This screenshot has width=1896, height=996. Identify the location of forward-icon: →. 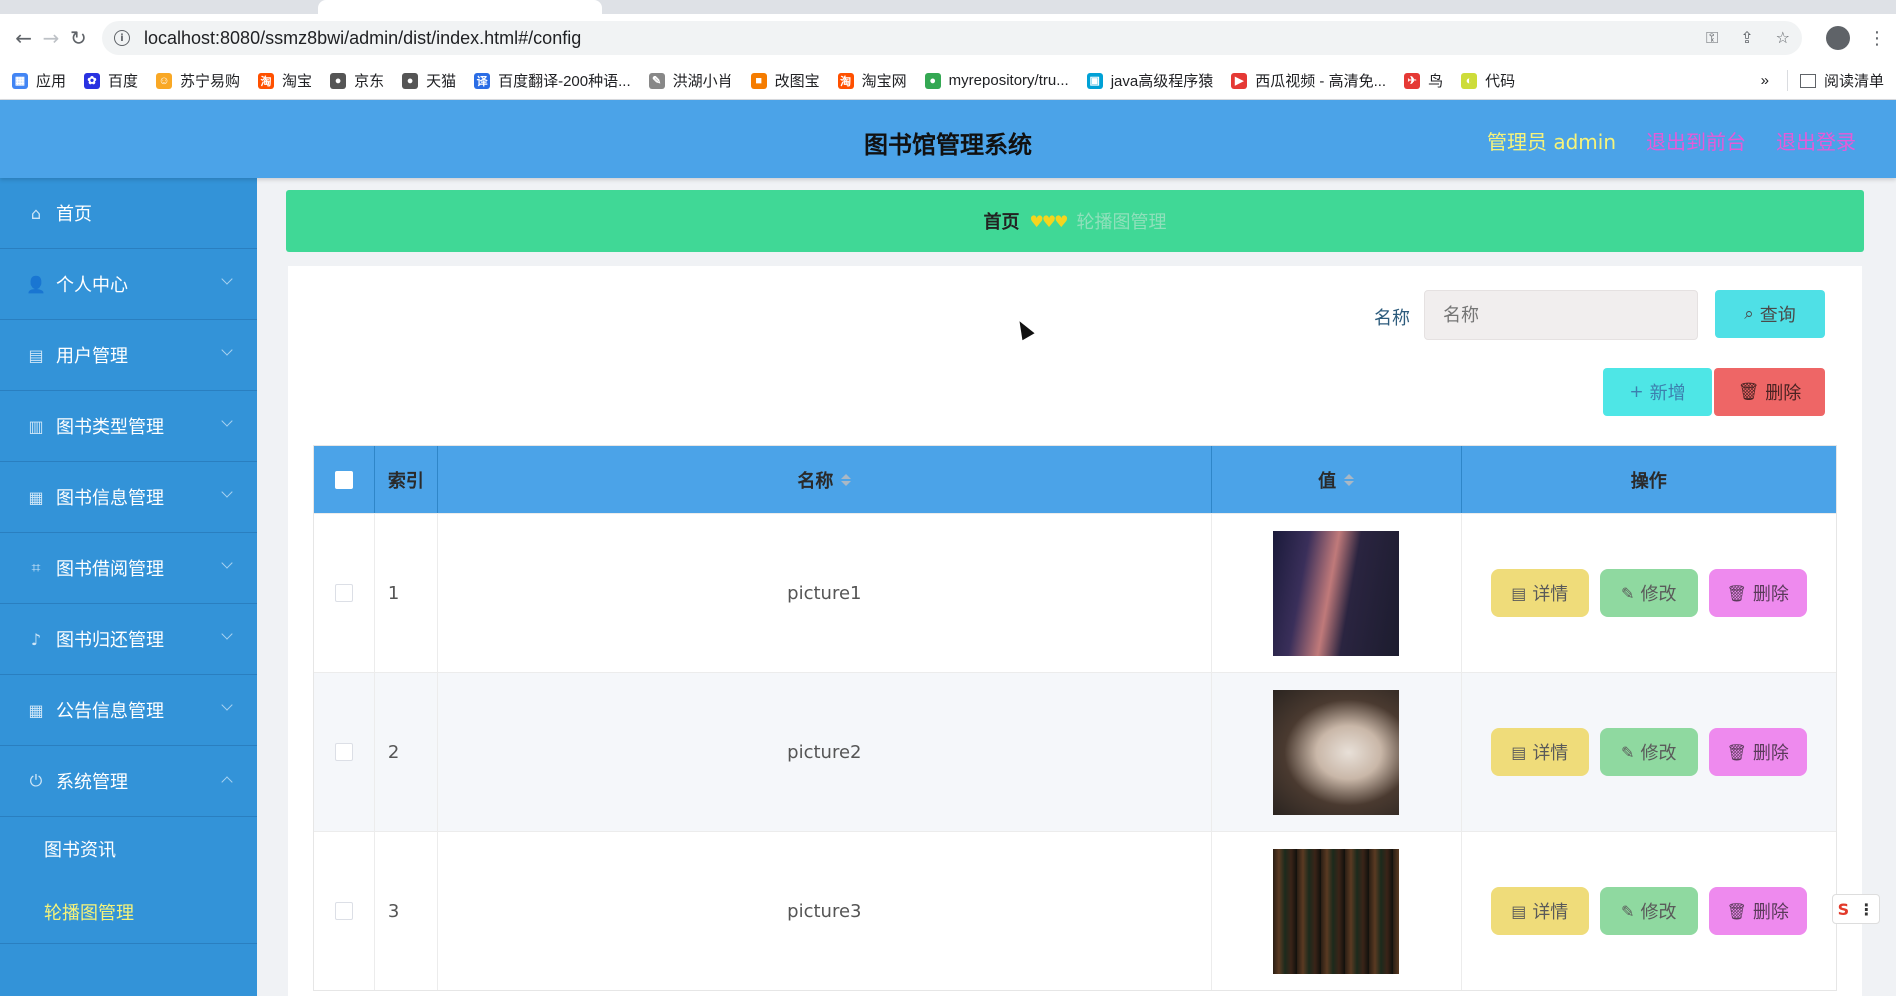
(50, 38).